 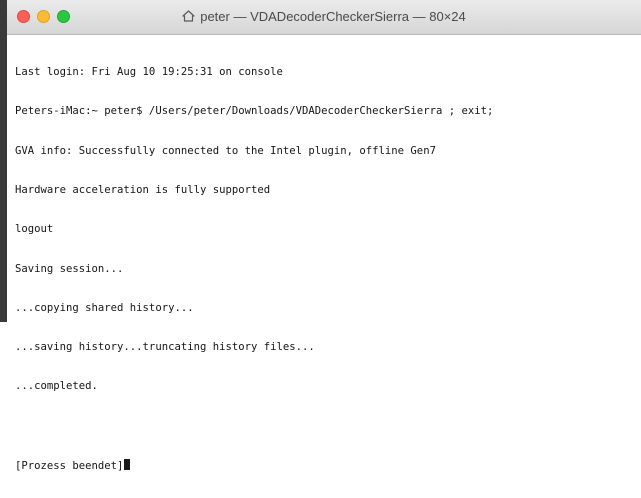 I want to click on terminal-line: ...completed., so click(x=56, y=386).